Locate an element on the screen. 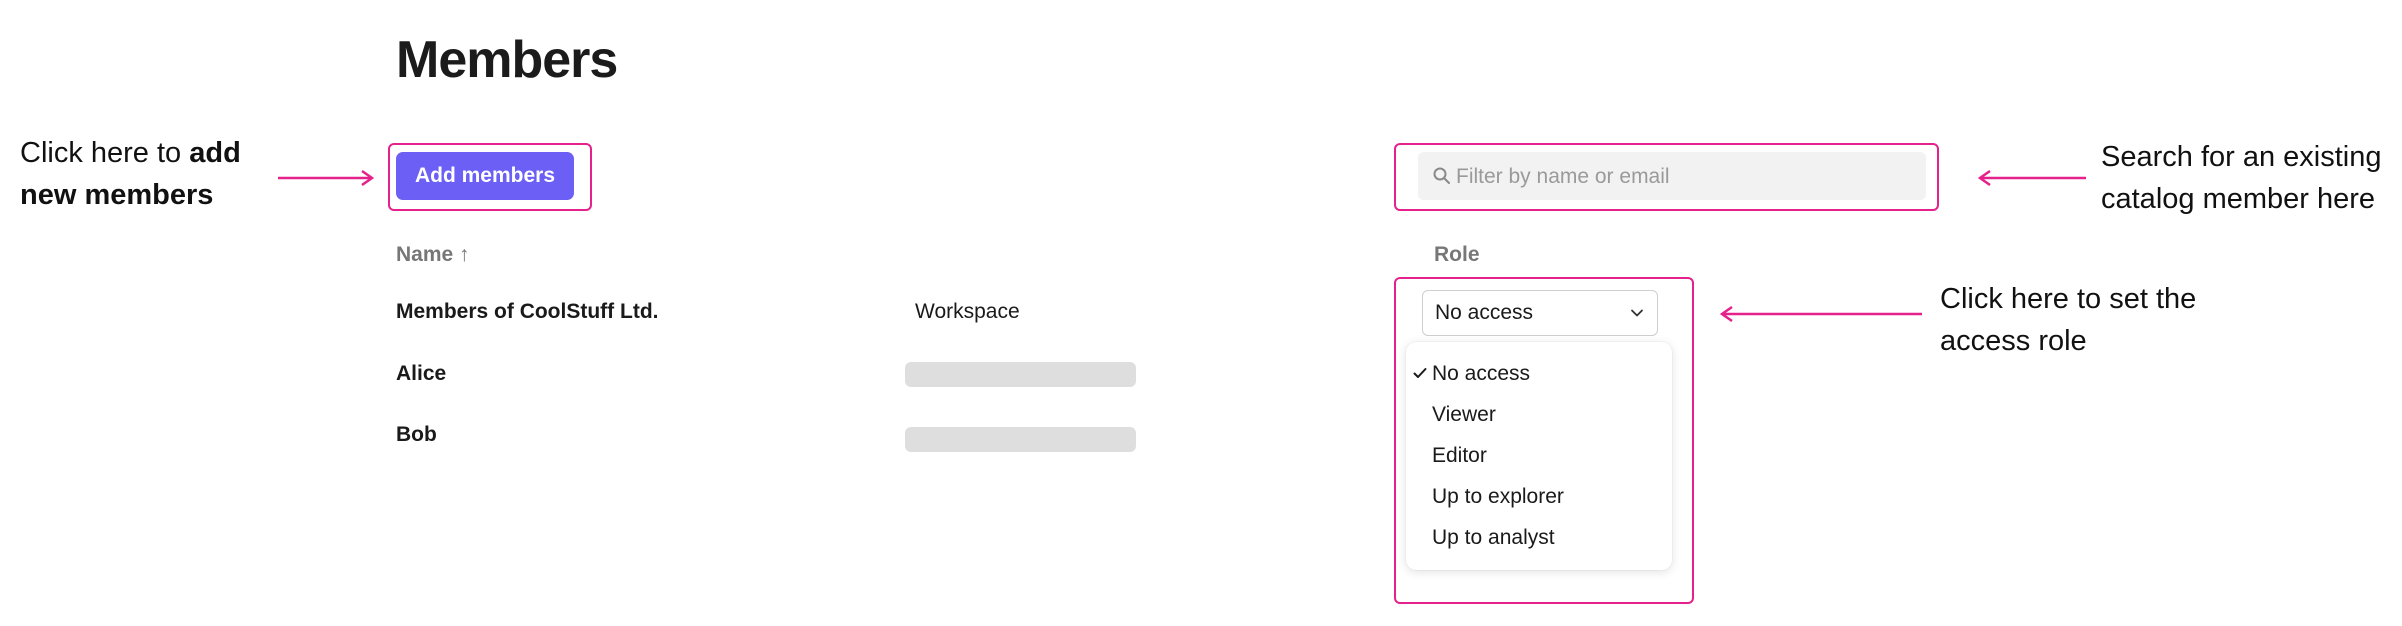 The height and width of the screenshot is (626, 2402). check-icon is located at coordinates (1420, 373).